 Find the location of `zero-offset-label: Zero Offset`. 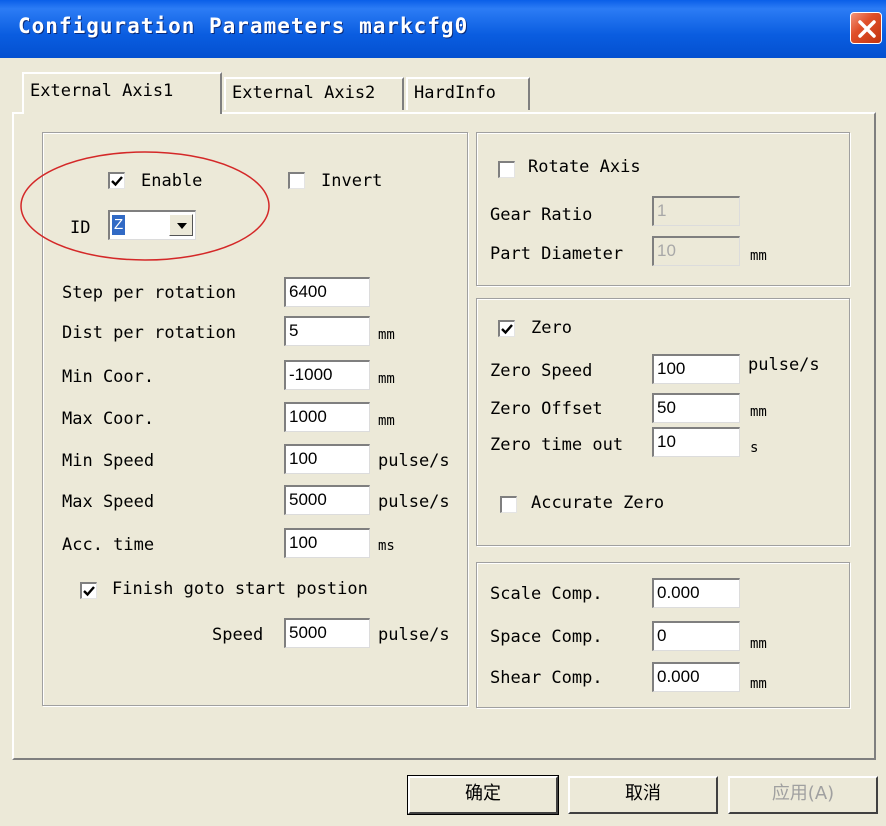

zero-offset-label: Zero Offset is located at coordinates (546, 409).